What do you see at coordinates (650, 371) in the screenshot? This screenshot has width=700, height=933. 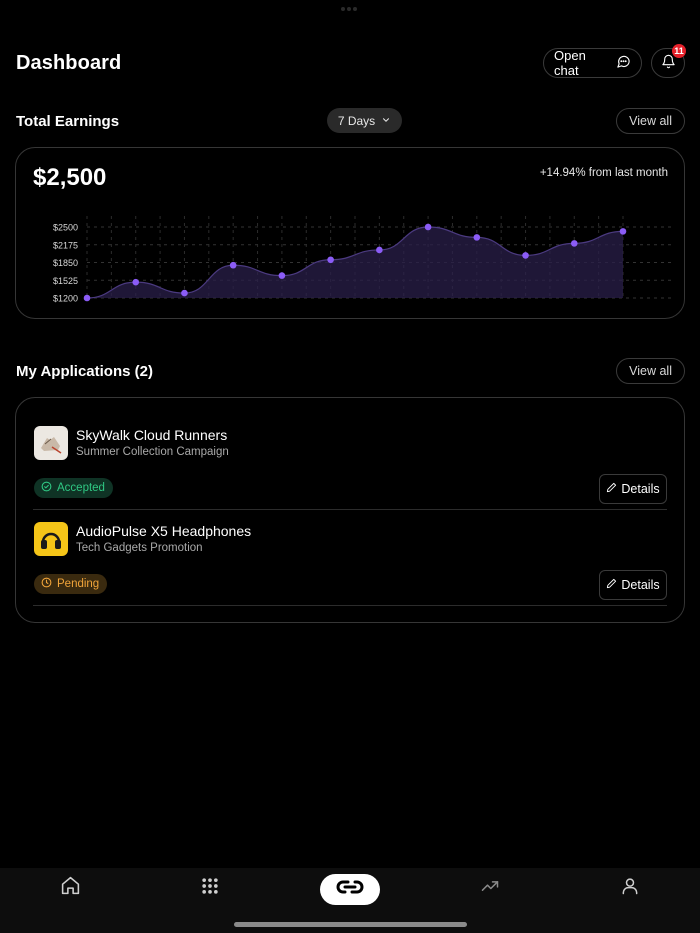 I see `applications-view-all-button: View all` at bounding box center [650, 371].